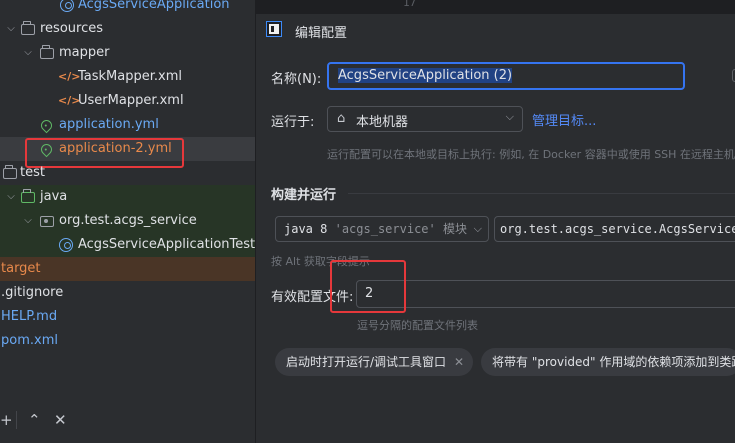  What do you see at coordinates (454, 229) in the screenshot?
I see `jdk-module-suffix: 模块` at bounding box center [454, 229].